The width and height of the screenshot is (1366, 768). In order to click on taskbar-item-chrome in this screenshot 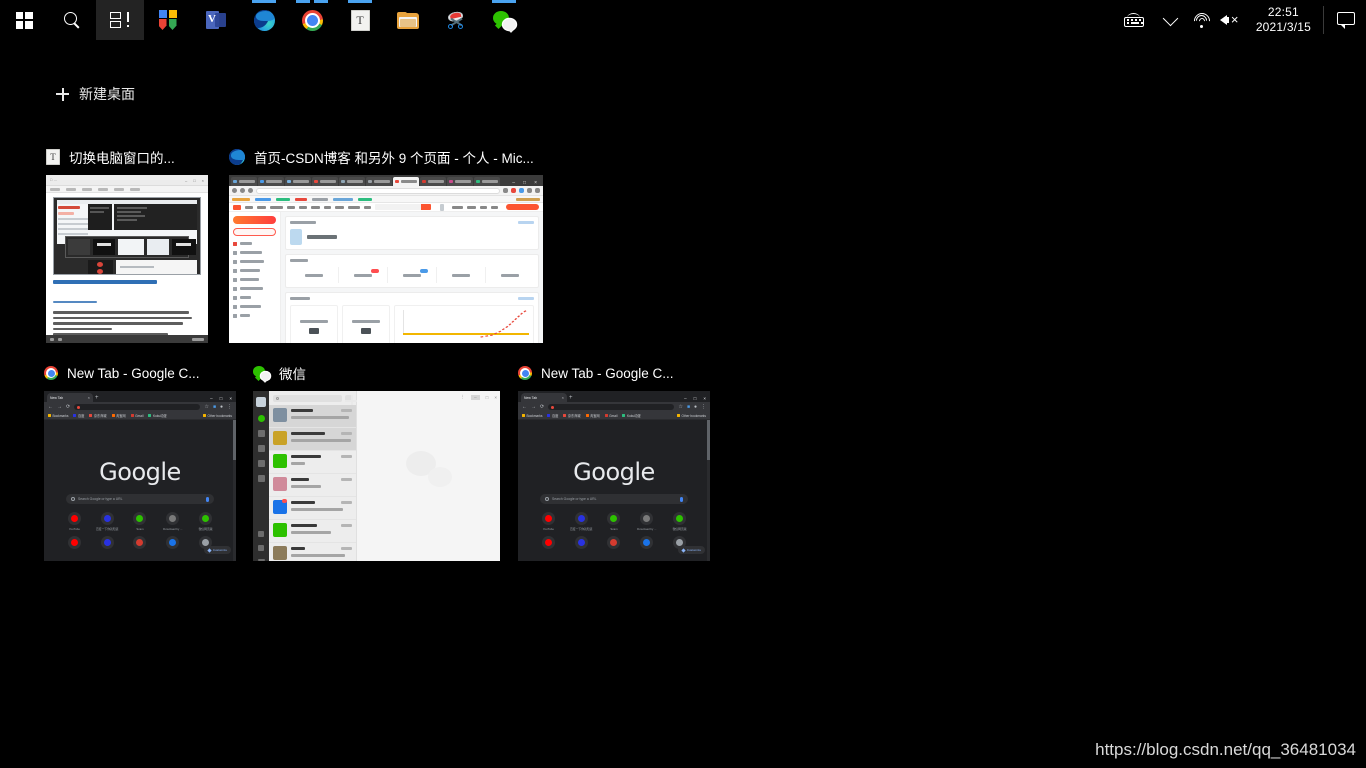, I will do `click(312, 20)`.